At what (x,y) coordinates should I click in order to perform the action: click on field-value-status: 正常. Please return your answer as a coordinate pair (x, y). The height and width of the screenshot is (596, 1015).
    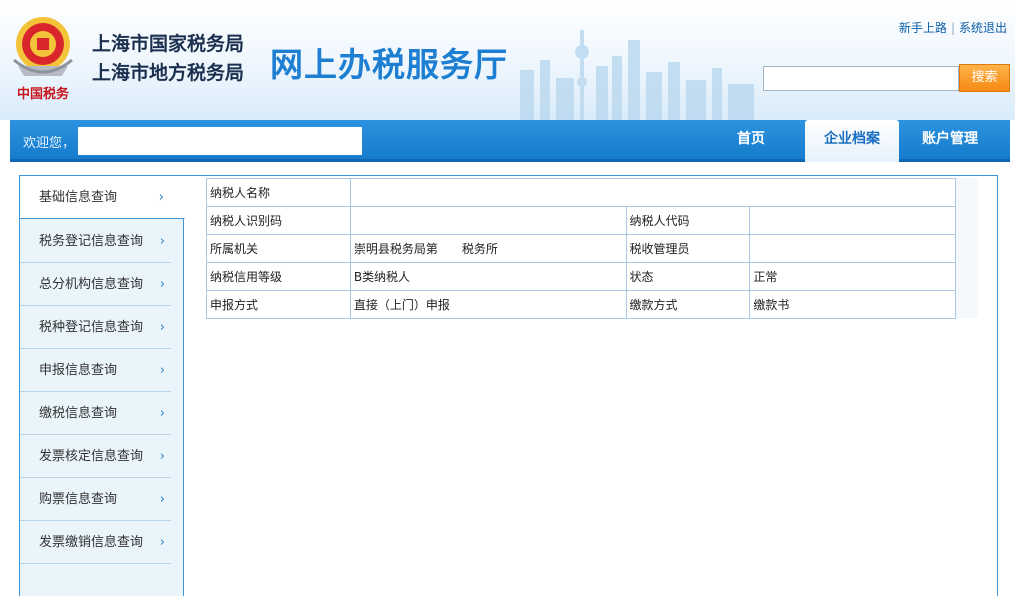
    Looking at the image, I should click on (852, 276).